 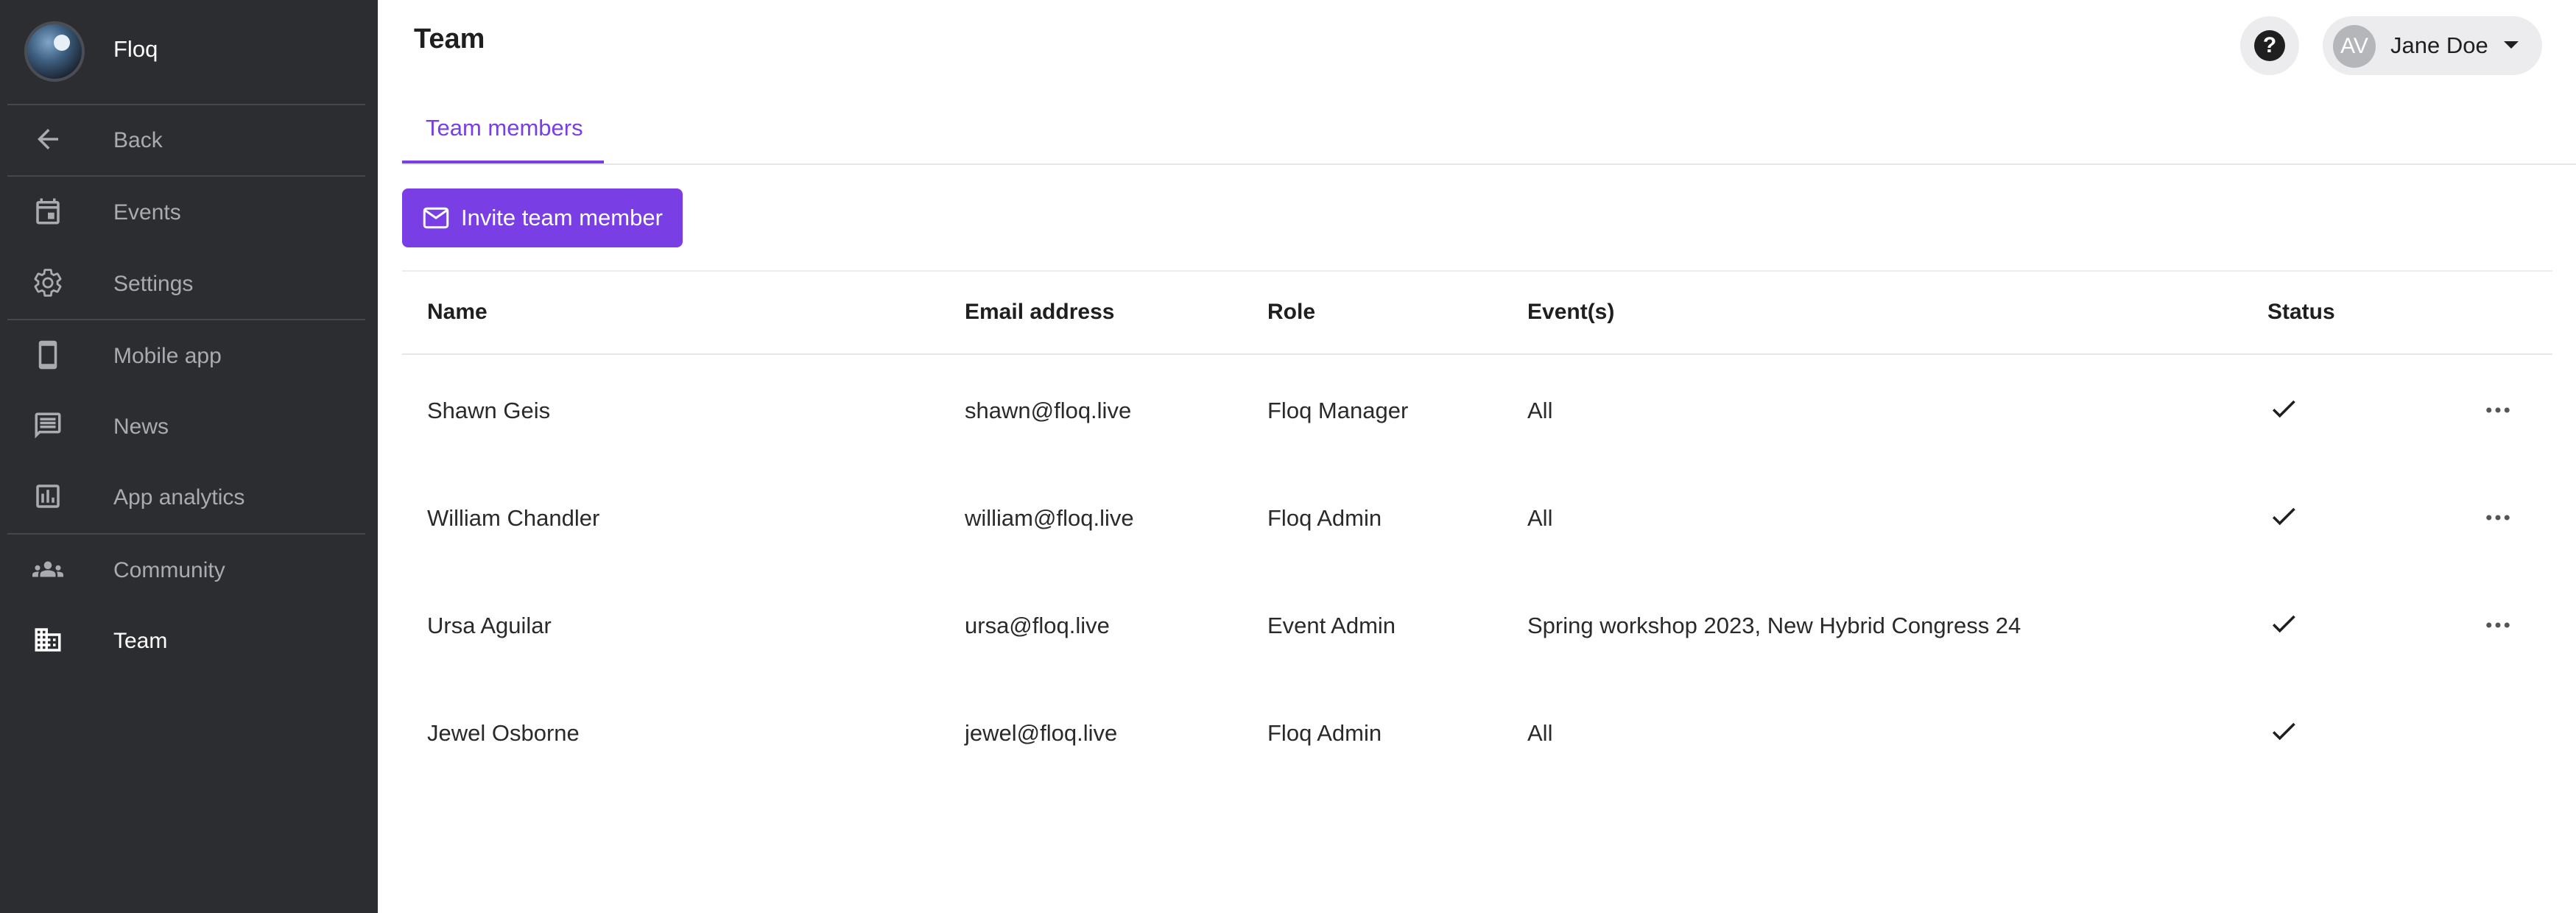 I want to click on user-menu: AV Jane Doe, so click(x=2432, y=45).